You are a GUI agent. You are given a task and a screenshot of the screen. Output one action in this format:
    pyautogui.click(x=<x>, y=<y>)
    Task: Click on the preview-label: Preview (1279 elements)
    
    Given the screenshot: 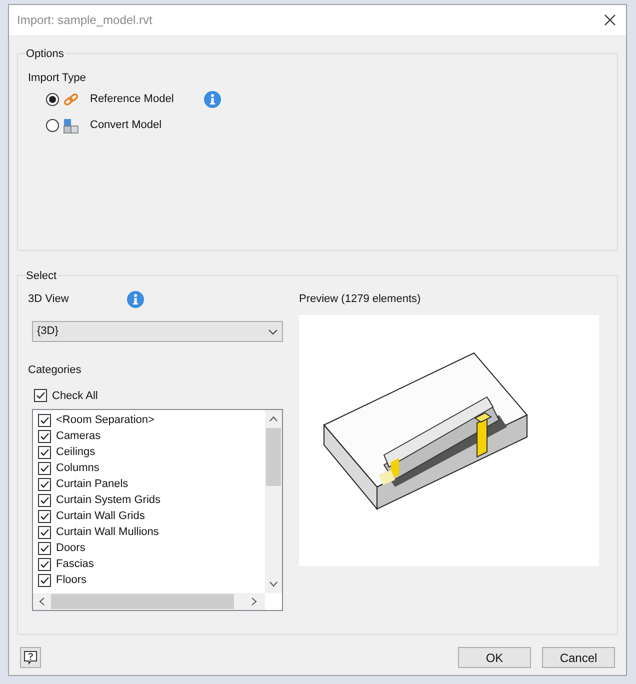 What is the action you would take?
    pyautogui.click(x=360, y=299)
    